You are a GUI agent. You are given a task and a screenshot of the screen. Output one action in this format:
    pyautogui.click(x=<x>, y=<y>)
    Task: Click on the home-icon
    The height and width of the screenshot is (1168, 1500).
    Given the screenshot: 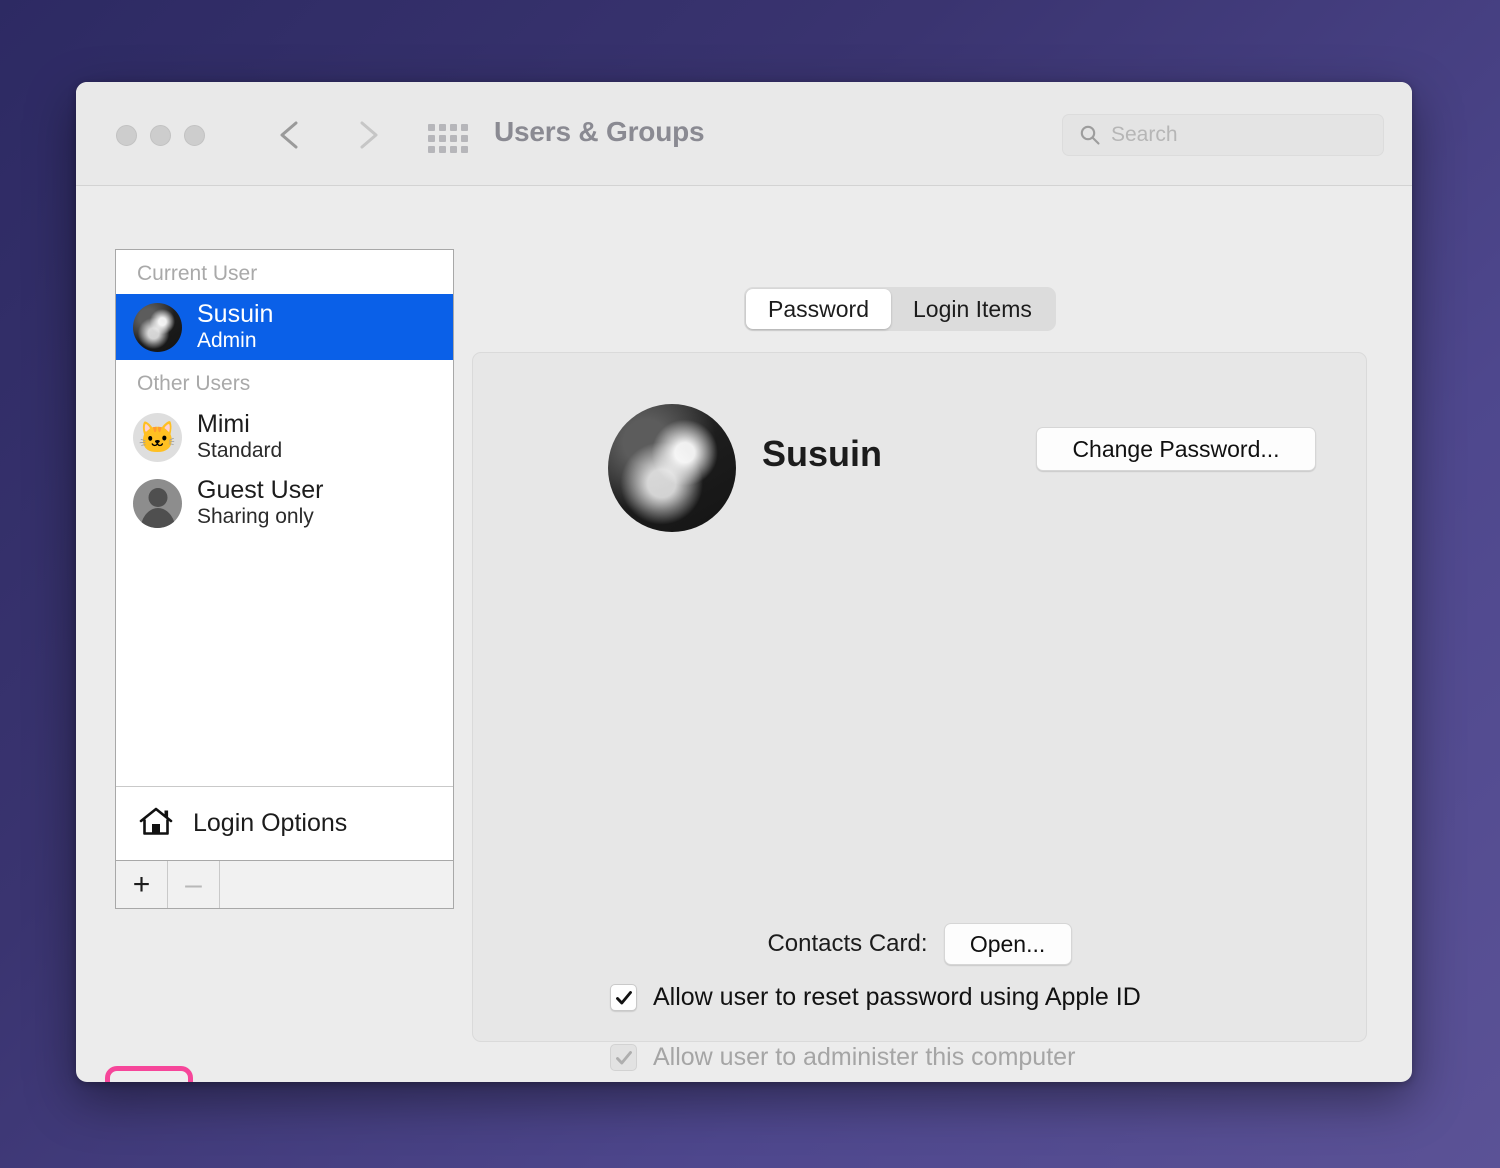 What is the action you would take?
    pyautogui.click(x=156, y=823)
    